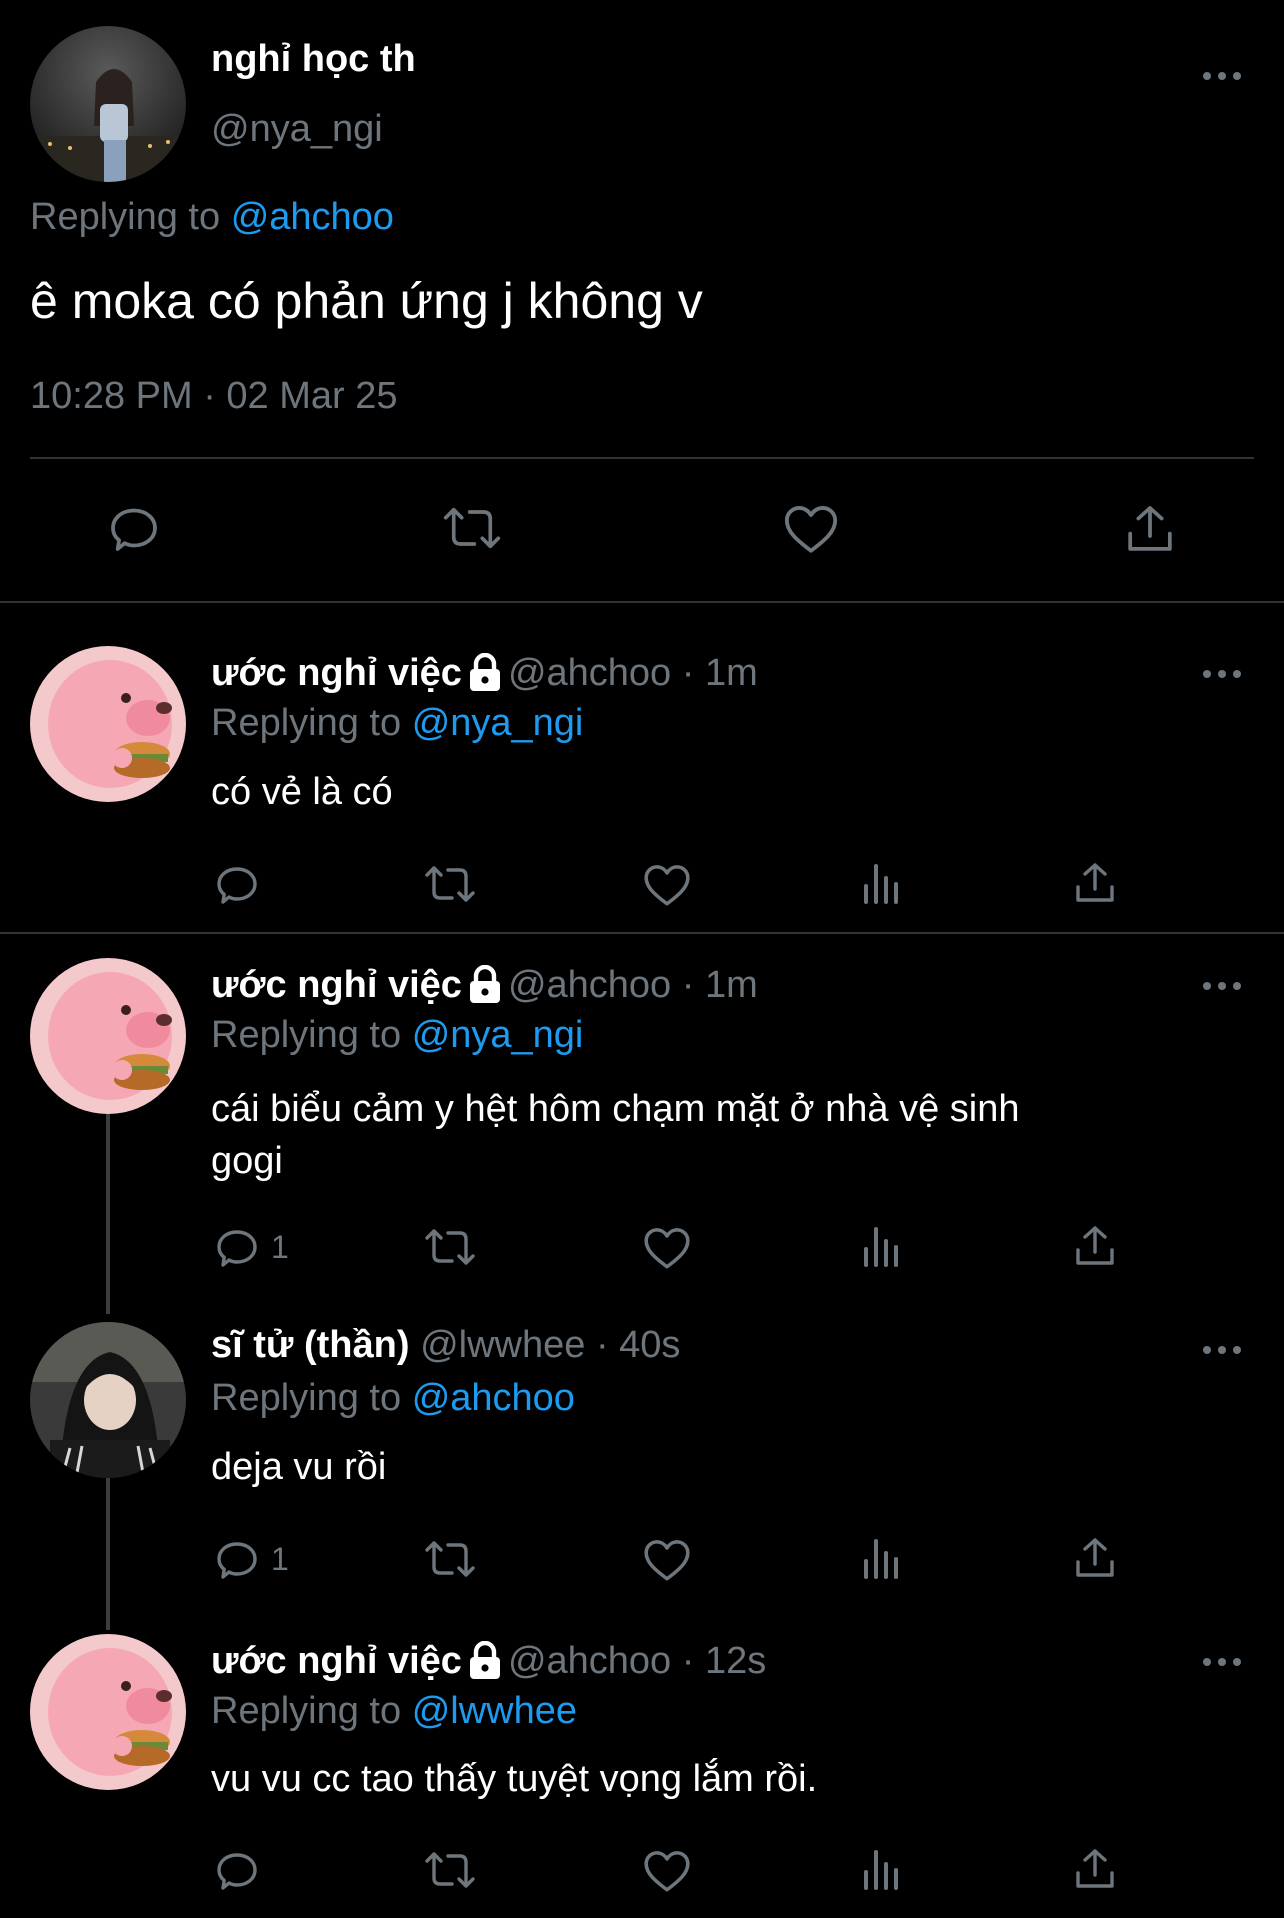 The width and height of the screenshot is (1284, 1918). What do you see at coordinates (108, 1400) in the screenshot?
I see `avatar-lwwhee` at bounding box center [108, 1400].